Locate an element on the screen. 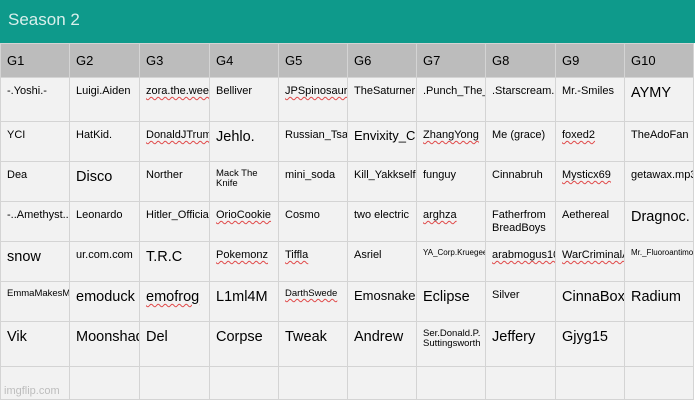  table-cell: TheSaturner is located at coordinates (382, 99).